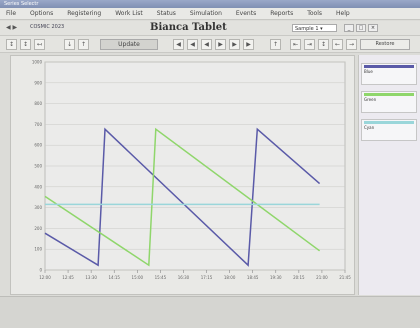 This screenshot has width=420, height=328. Describe the element at coordinates (161, 277) in the screenshot. I see `x-tick-label: 15:45` at that location.